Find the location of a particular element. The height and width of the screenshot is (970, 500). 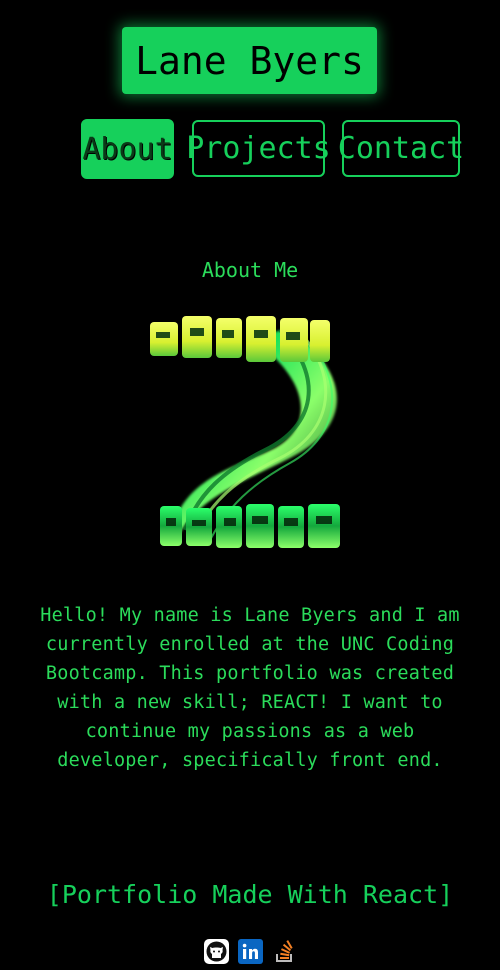

nav-about-button: About is located at coordinates (127, 149).